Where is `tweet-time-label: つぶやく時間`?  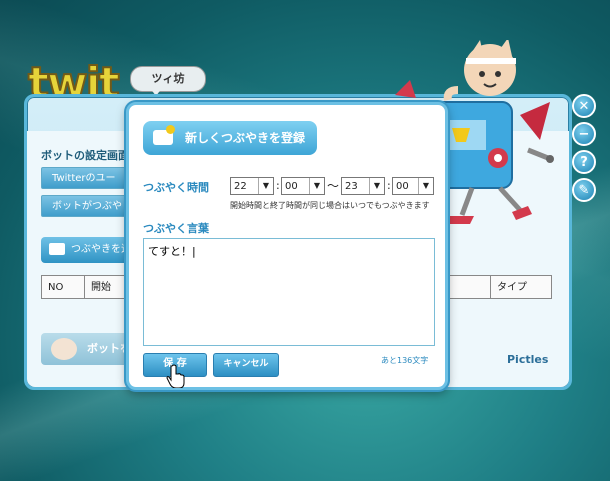
tweet-time-label: つぶやく時間 is located at coordinates (176, 187).